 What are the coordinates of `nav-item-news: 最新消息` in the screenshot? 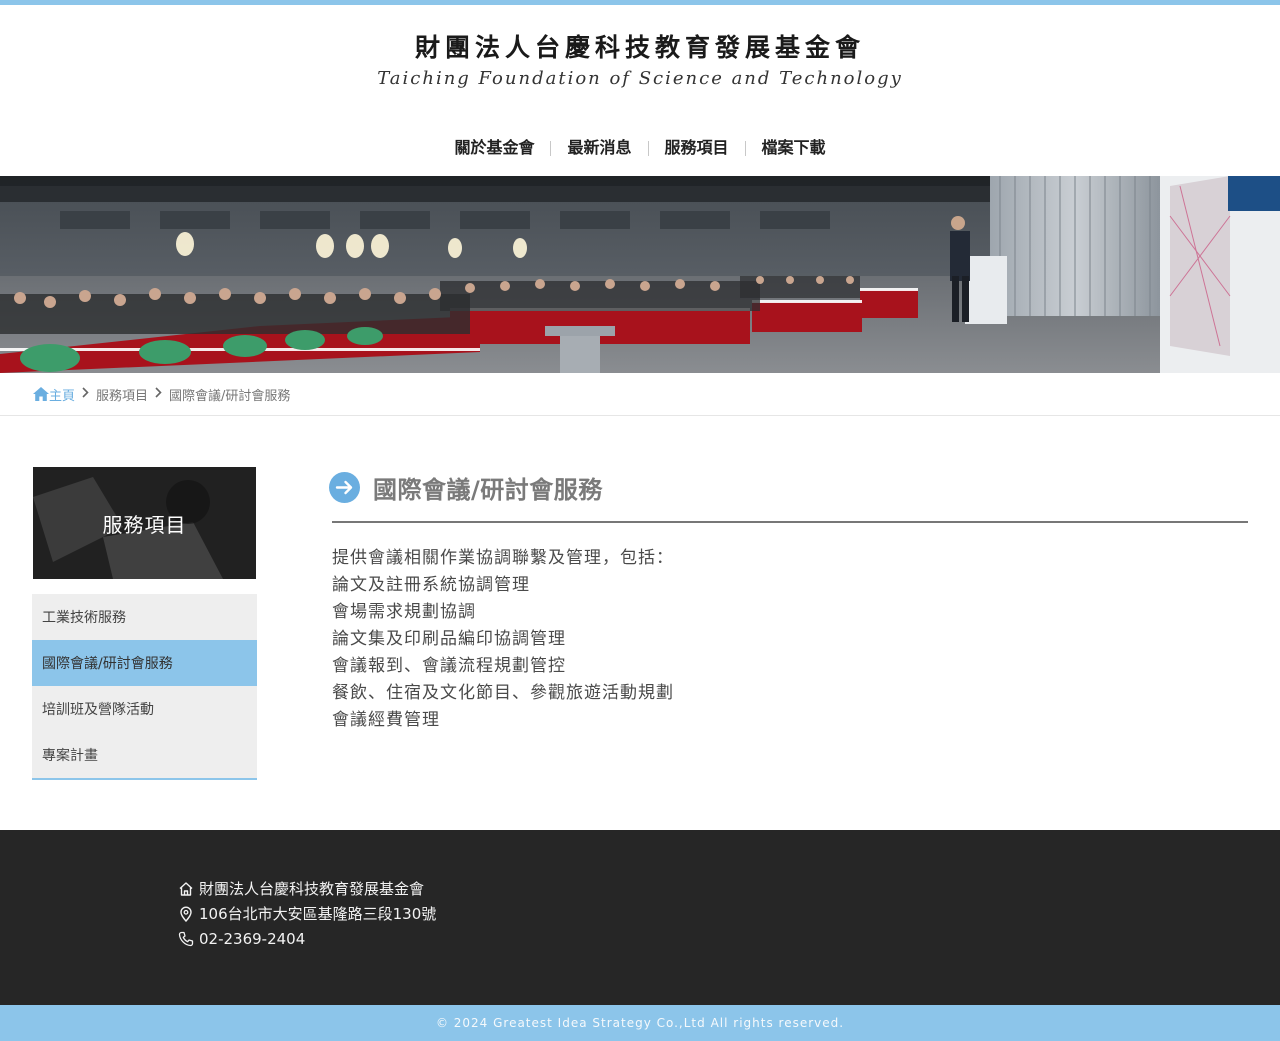 It's located at (599, 148).